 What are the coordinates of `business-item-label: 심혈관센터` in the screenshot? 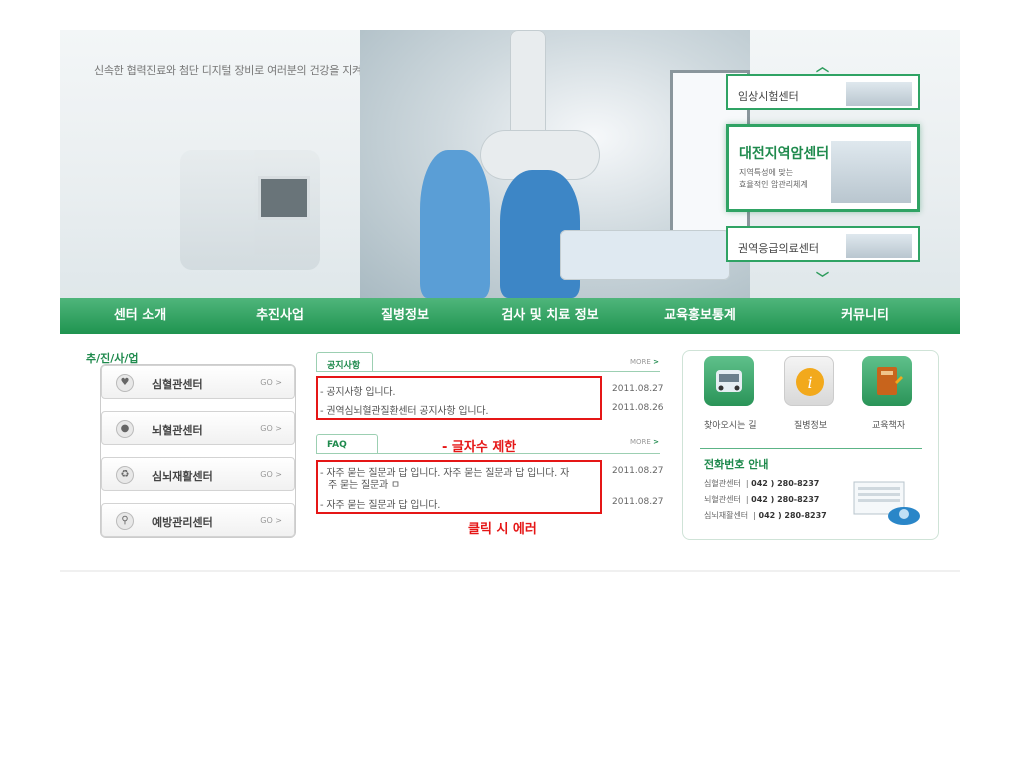 It's located at (177, 384).